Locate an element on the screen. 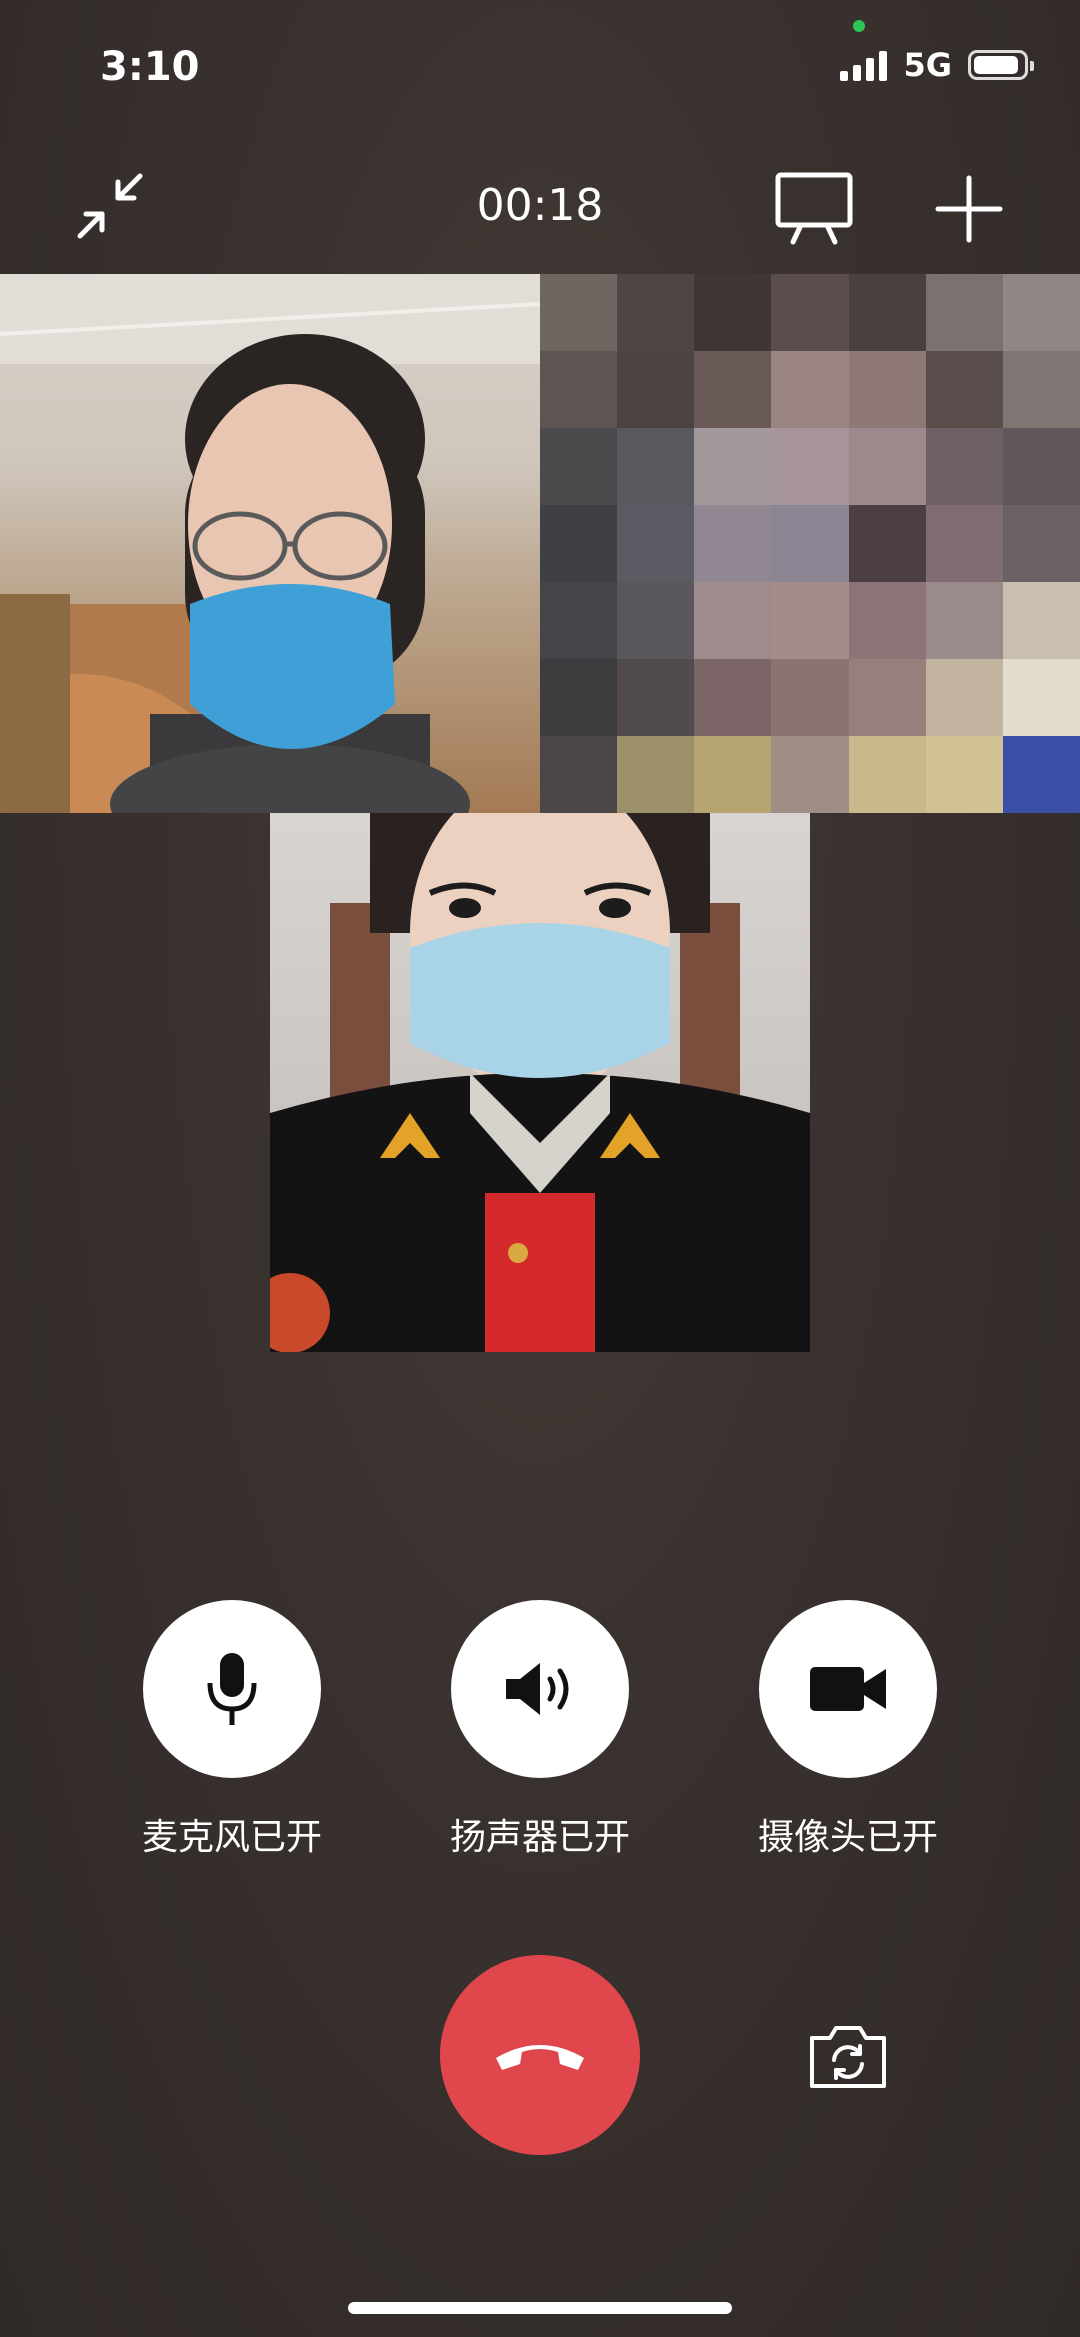 Image resolution: width=1080 pixels, height=2337 pixels. pixelated-video-feed is located at coordinates (810, 543).